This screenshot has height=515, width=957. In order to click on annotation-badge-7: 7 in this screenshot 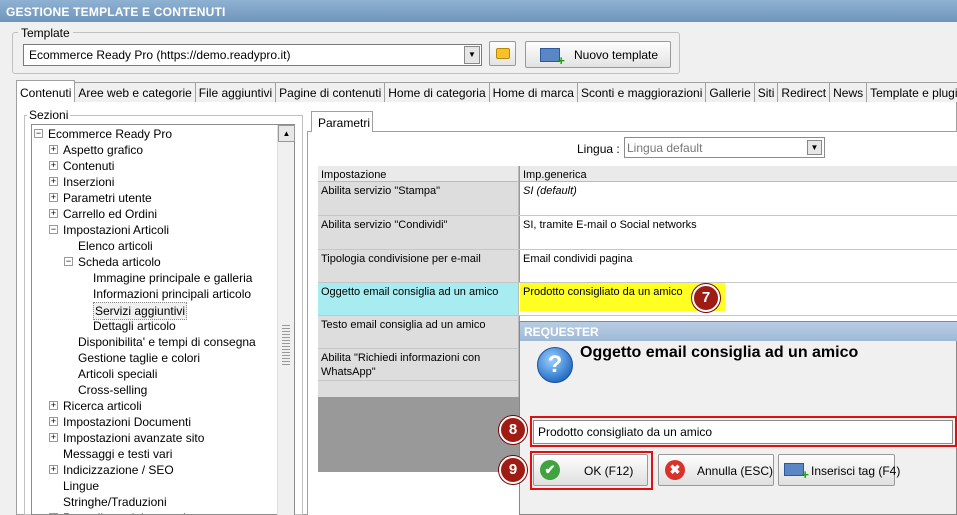, I will do `click(706, 298)`.